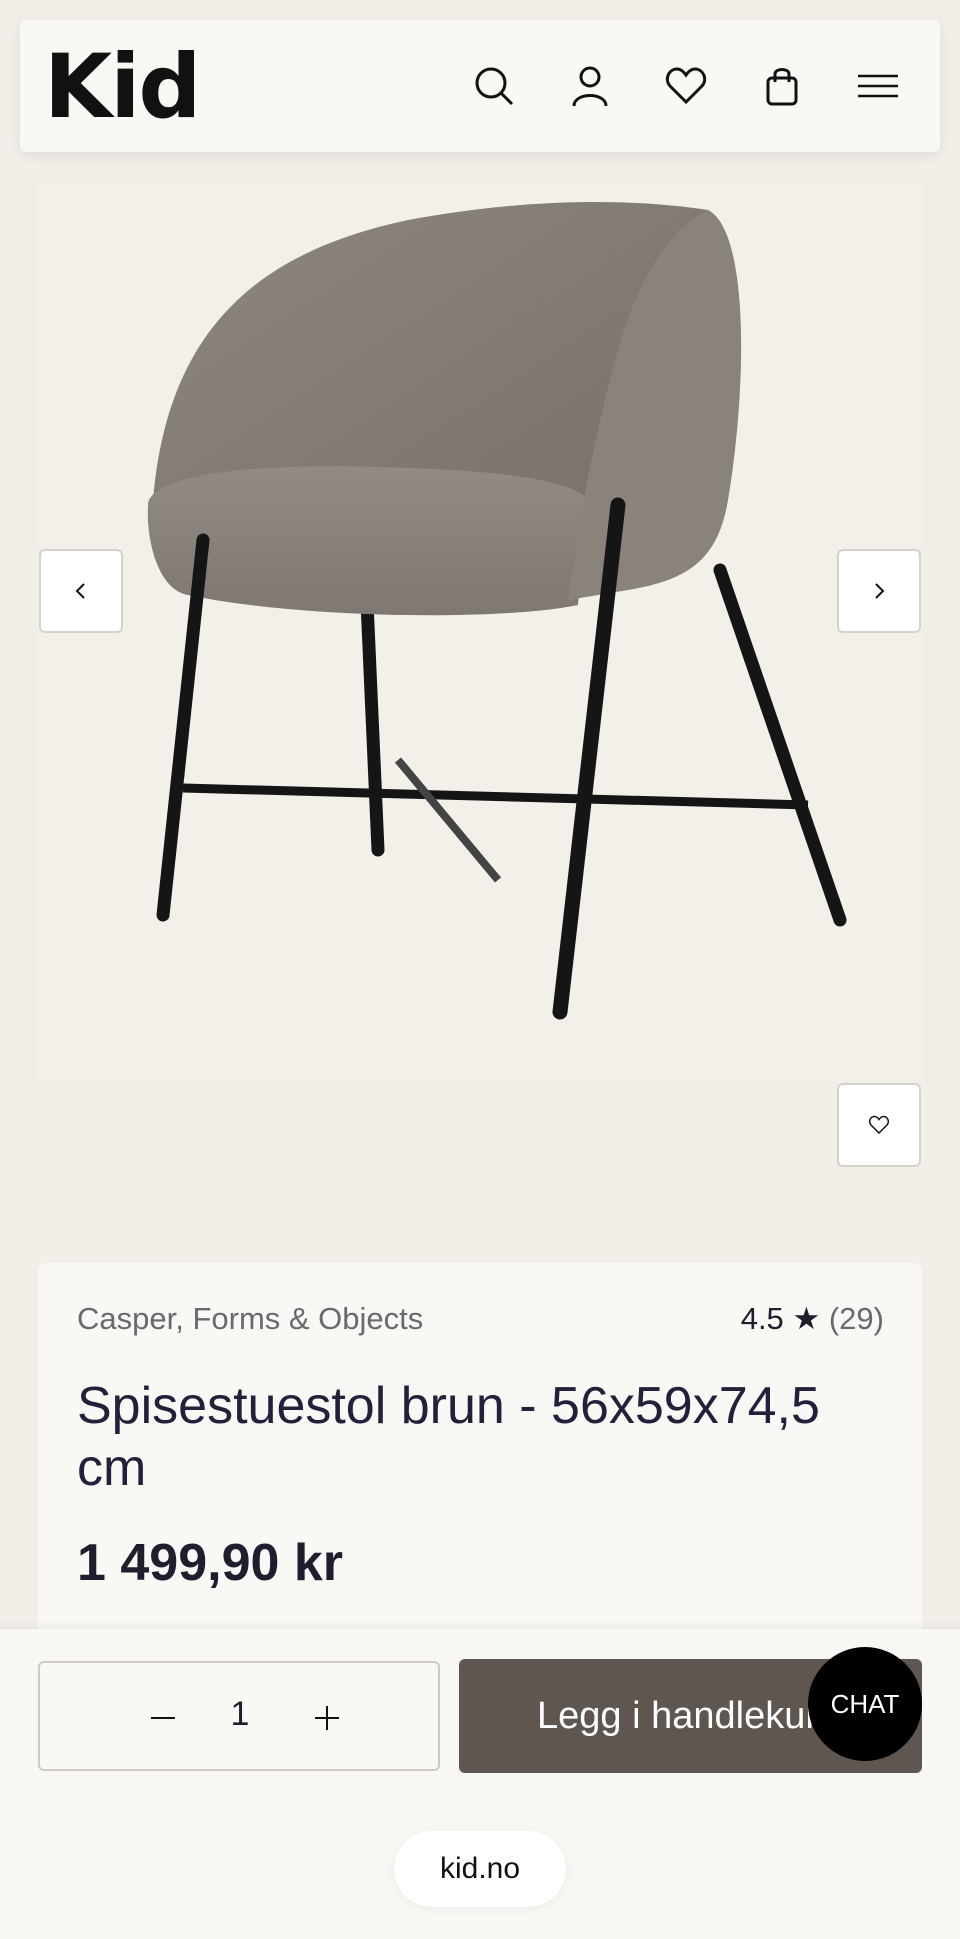  What do you see at coordinates (494, 86) in the screenshot?
I see `search-icon` at bounding box center [494, 86].